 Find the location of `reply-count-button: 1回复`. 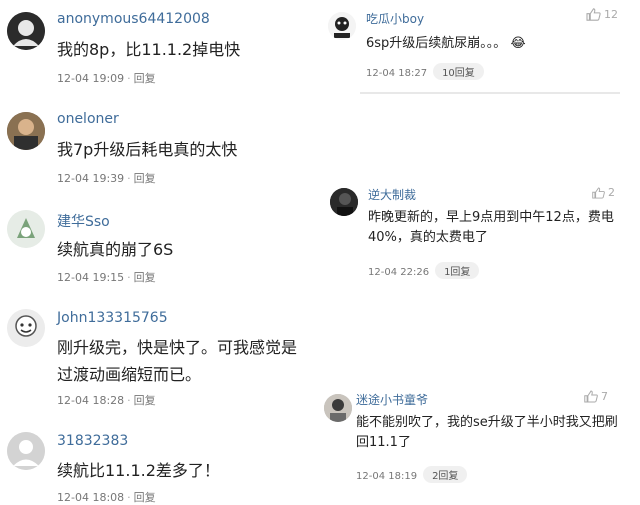

reply-count-button: 1回复 is located at coordinates (457, 270).